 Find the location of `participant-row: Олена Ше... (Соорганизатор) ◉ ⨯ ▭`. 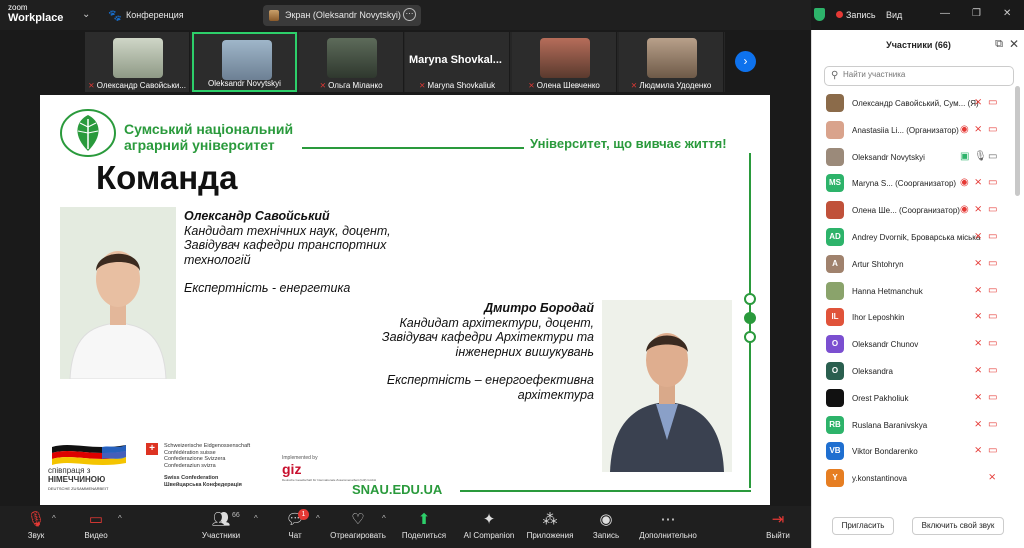

participant-row: Олена Ше... (Соорганизатор) ◉ ⨯ ▭ is located at coordinates (914, 210).